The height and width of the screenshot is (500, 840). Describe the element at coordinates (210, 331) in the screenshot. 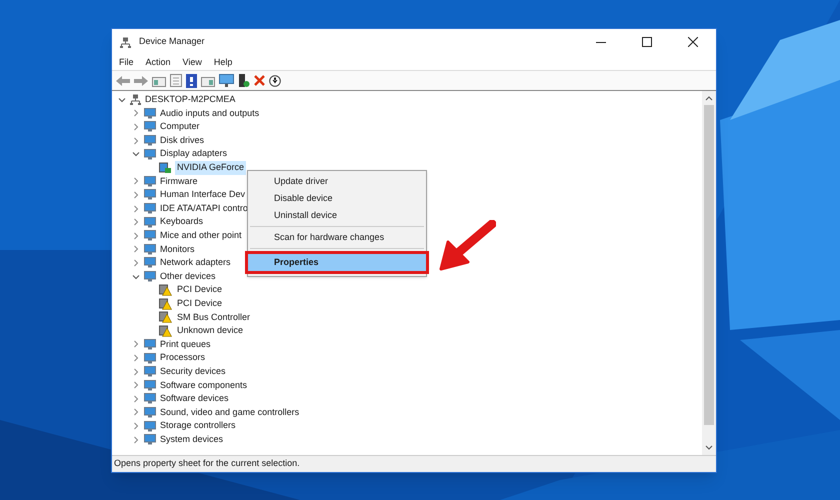

I see `tree-item: Unknown device` at that location.